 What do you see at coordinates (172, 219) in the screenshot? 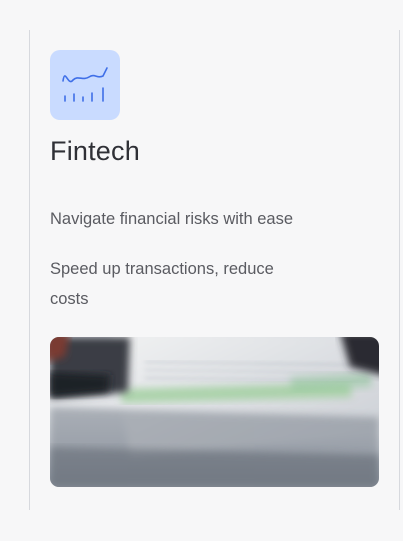
I see `feature-risk: Navigate financial risks with ease` at bounding box center [172, 219].